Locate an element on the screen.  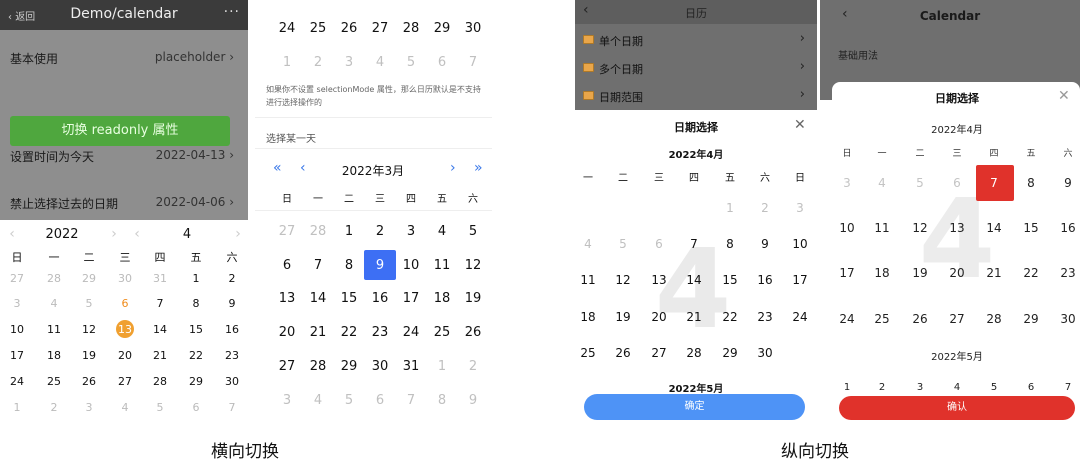
day-cell: 24 is located at coordinates (17, 381).